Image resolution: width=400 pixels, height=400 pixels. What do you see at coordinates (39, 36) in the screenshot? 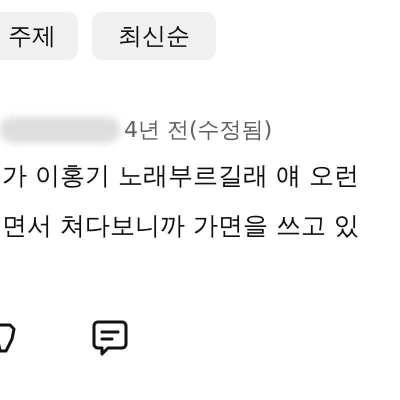
I see `filter-chip: 주제` at bounding box center [39, 36].